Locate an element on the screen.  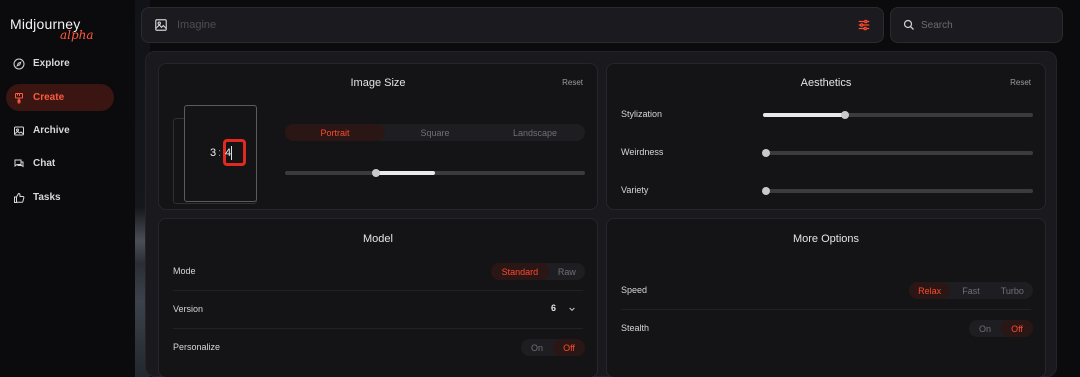
aspect-ratio-slider-track is located at coordinates (435, 173).